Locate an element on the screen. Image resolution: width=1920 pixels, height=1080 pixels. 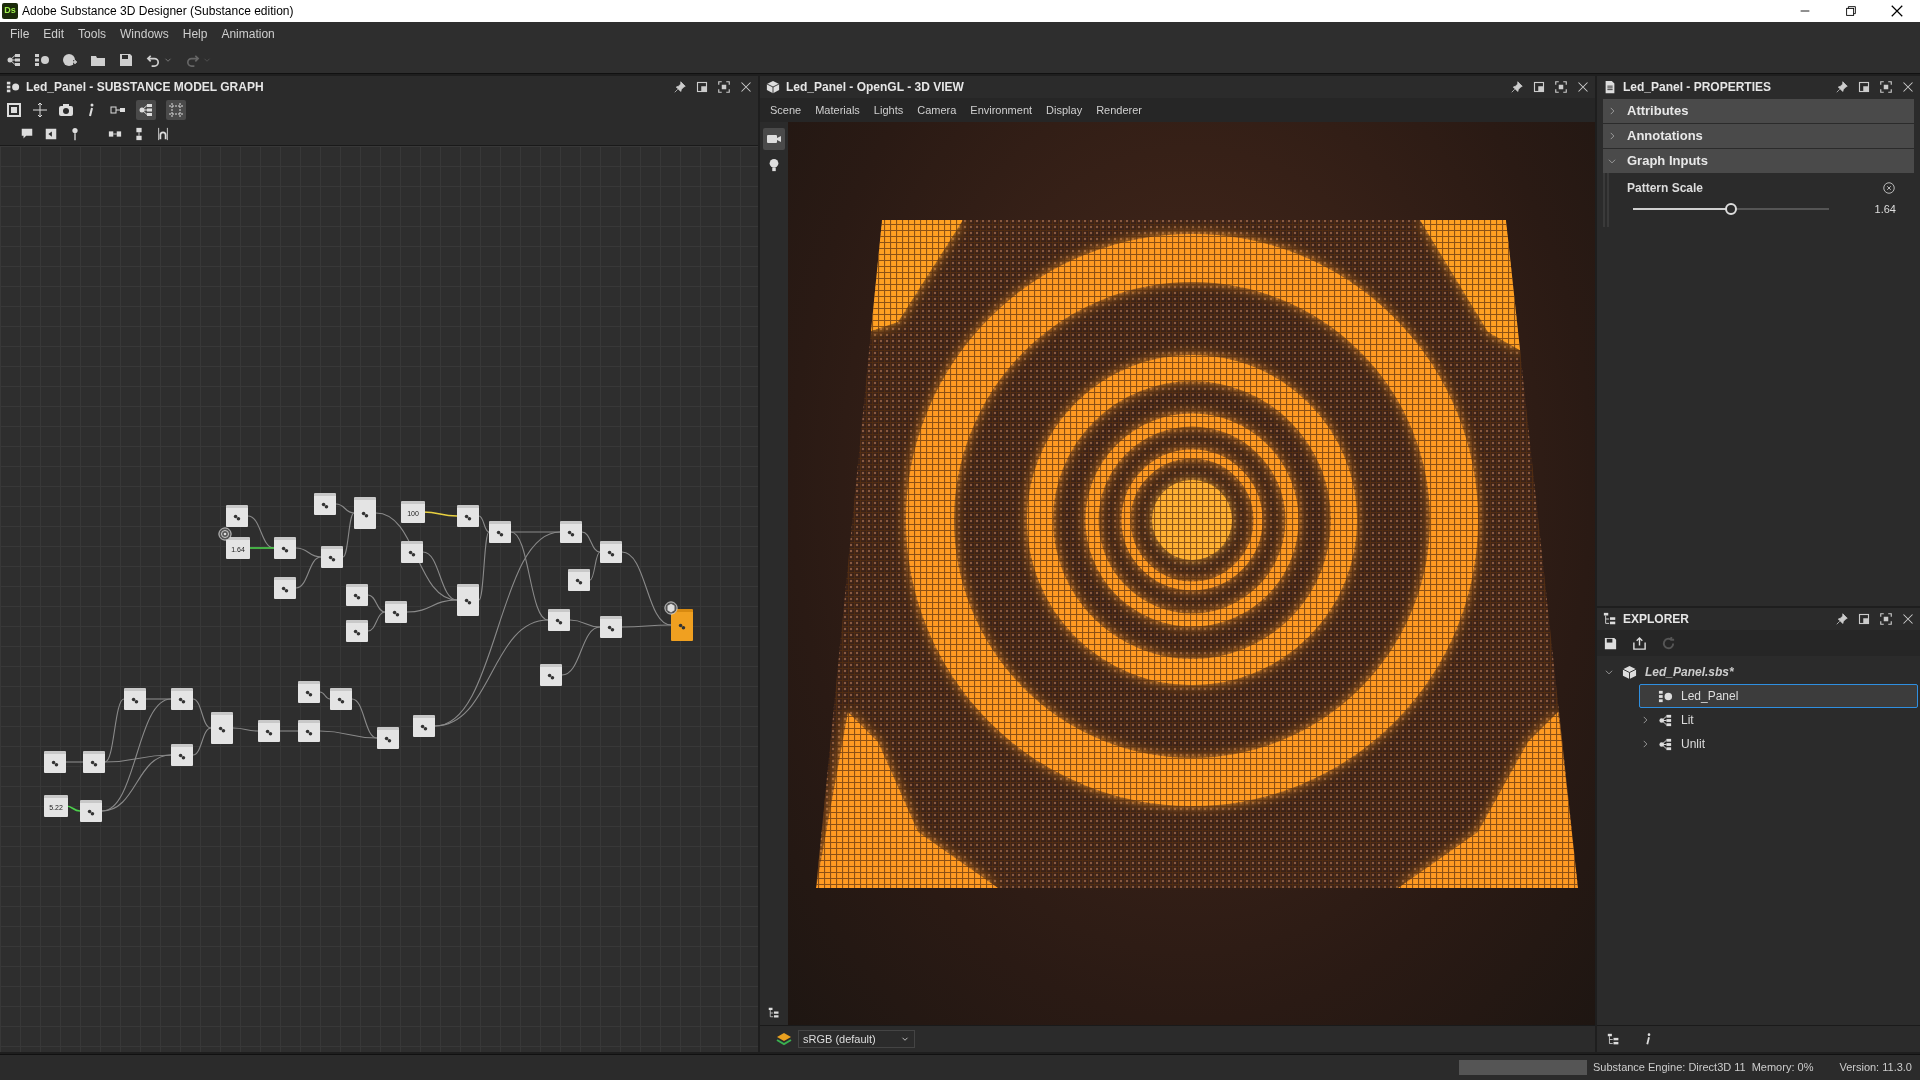
colorspace-dropdown: sRGB (default) is located at coordinates (856, 1039).